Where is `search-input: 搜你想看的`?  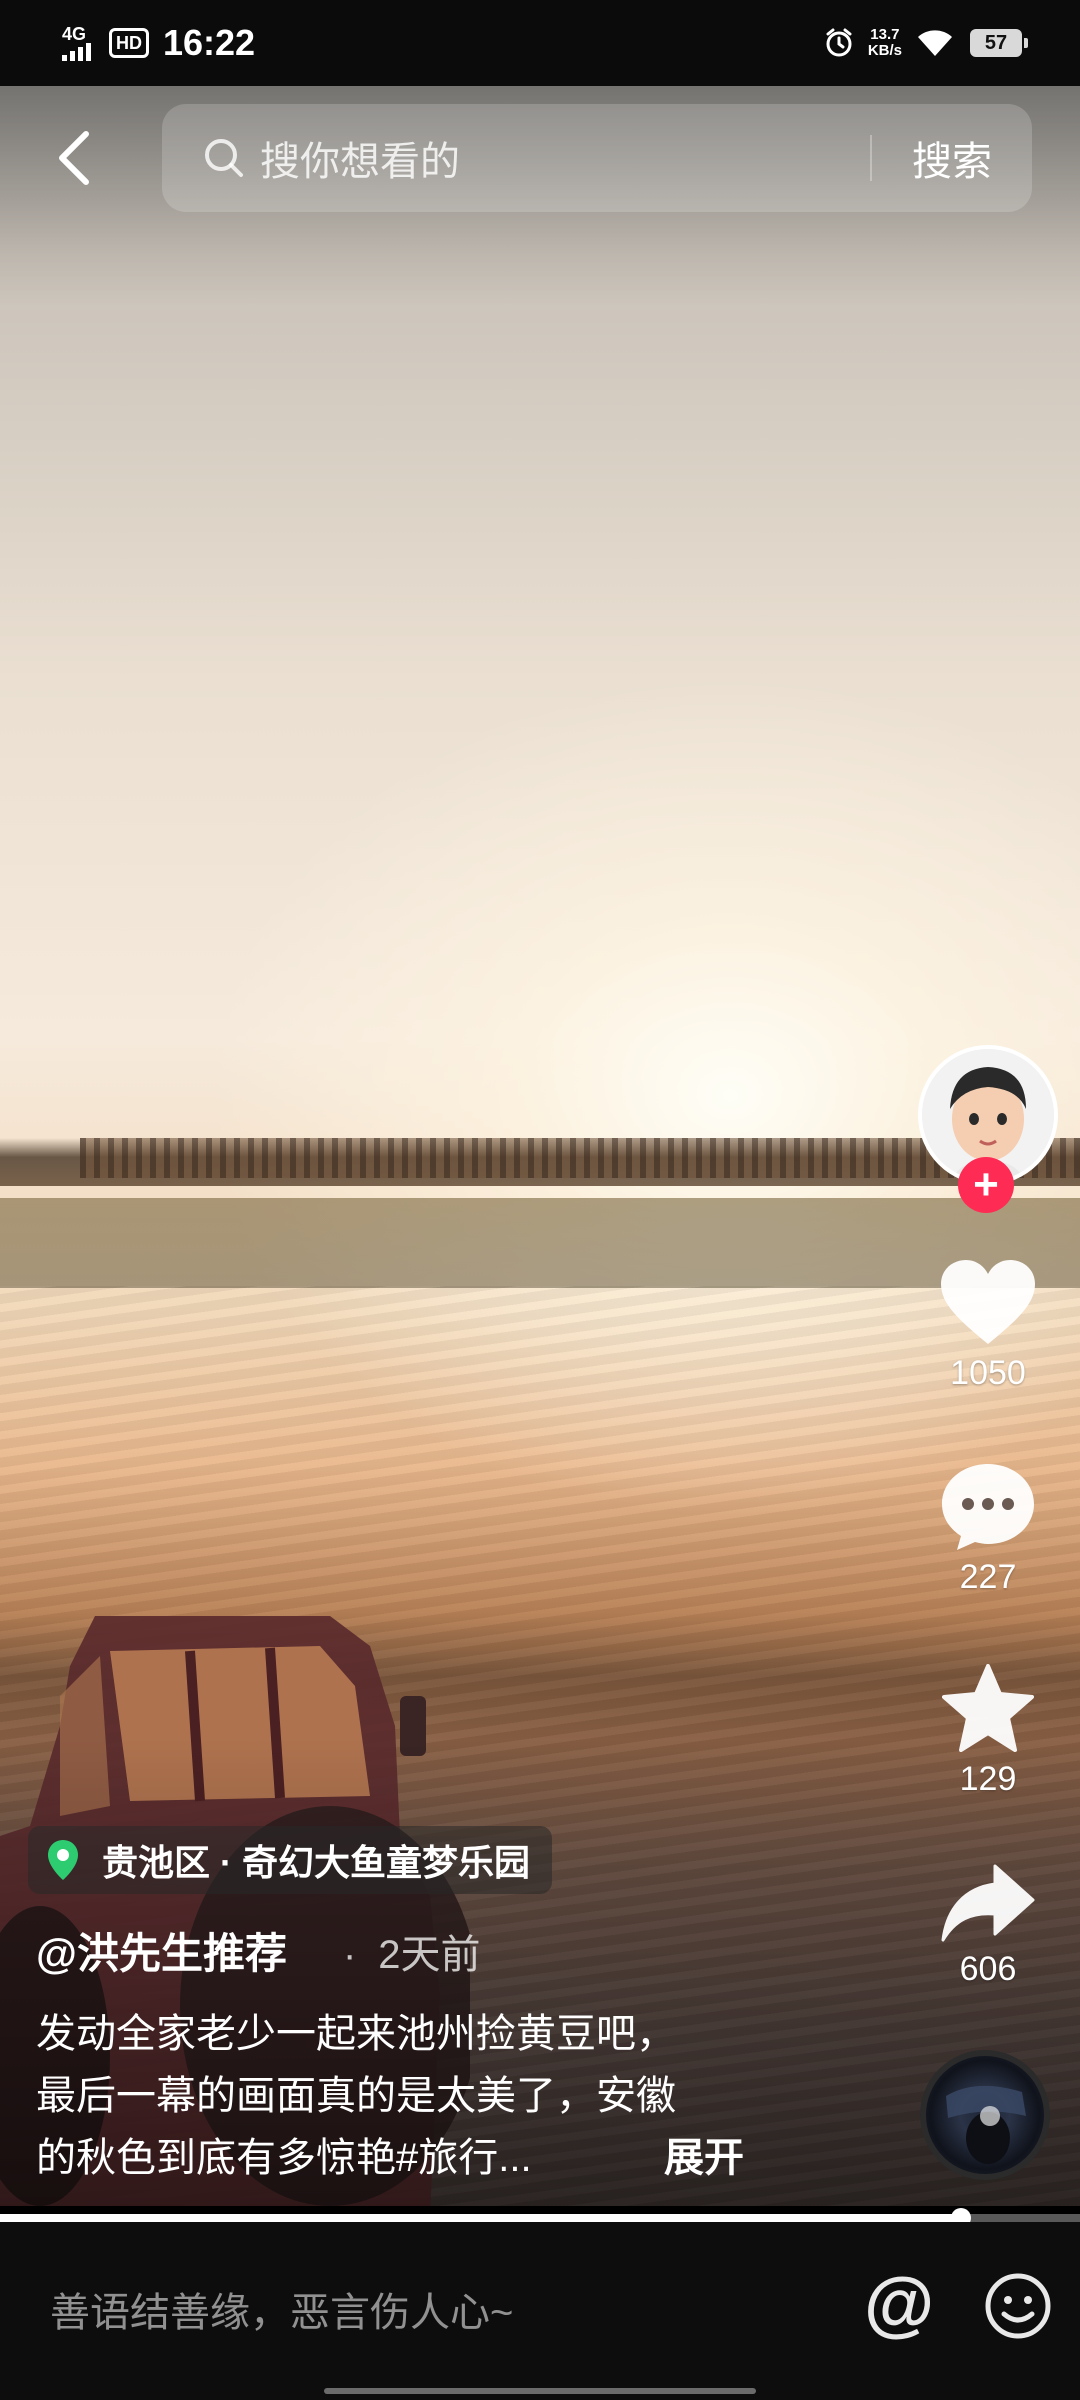
search-input: 搜你想看的 is located at coordinates (565, 158).